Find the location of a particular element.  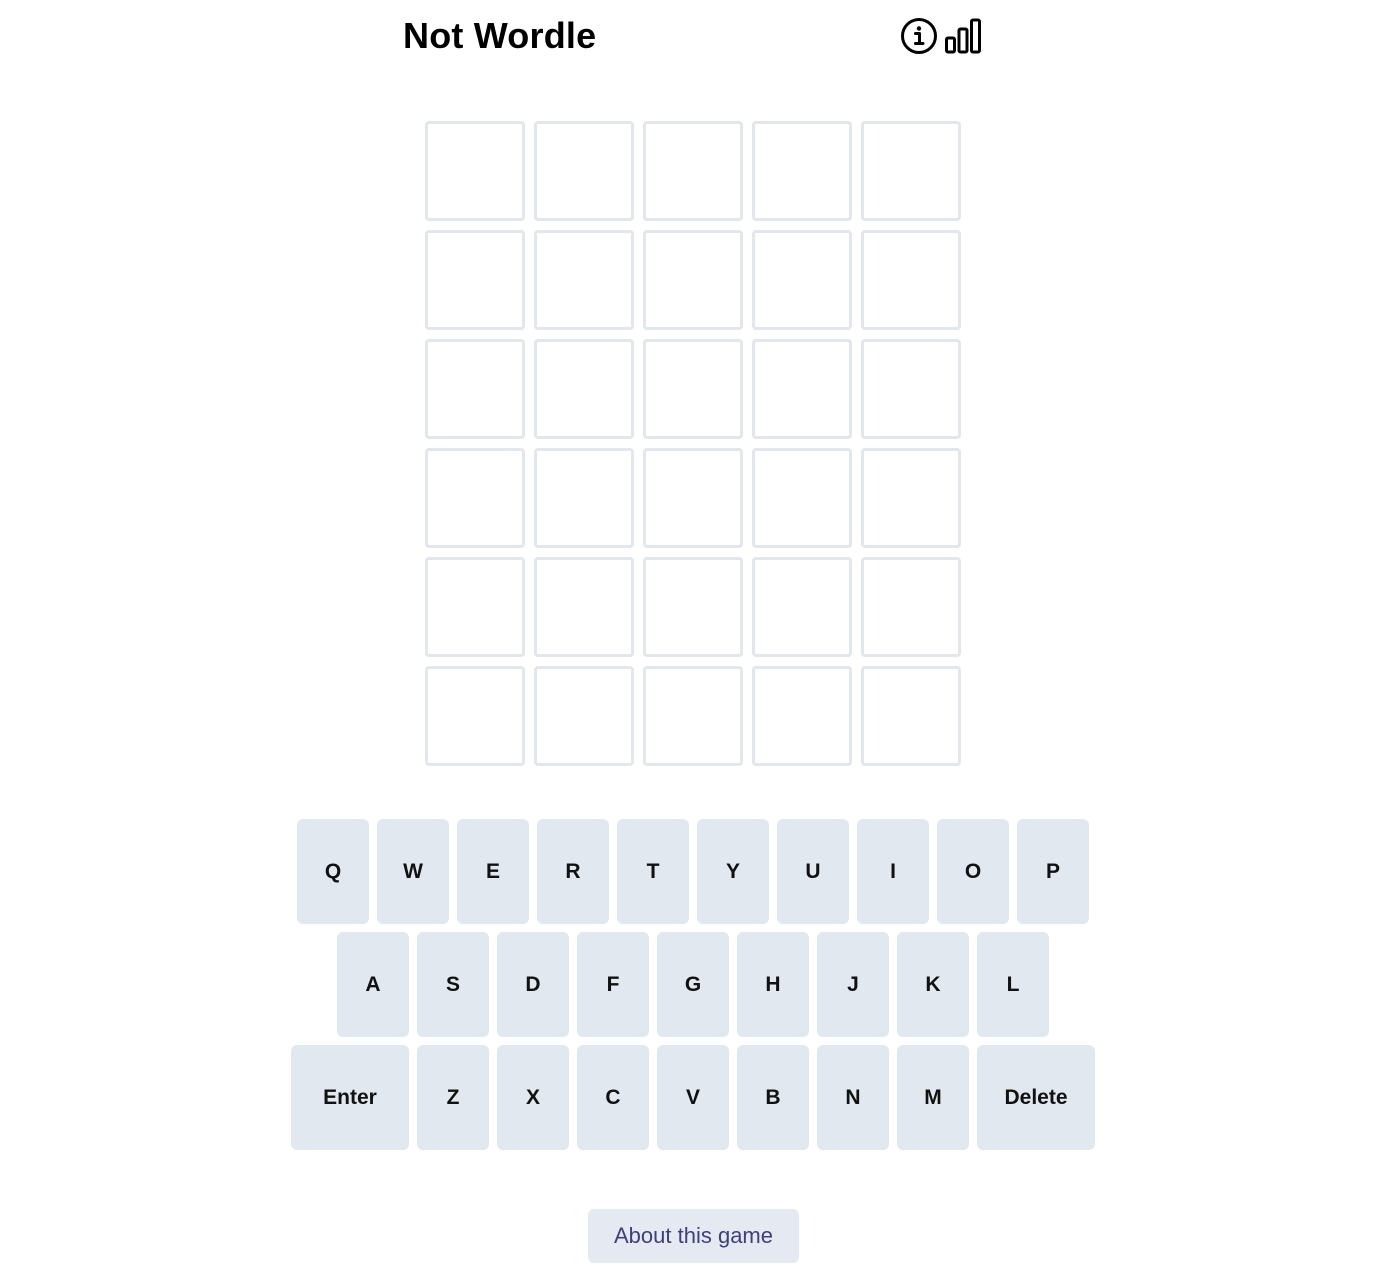

keyboard-row-3: Enter Z X C V B N M Delete is located at coordinates (693, 1097).